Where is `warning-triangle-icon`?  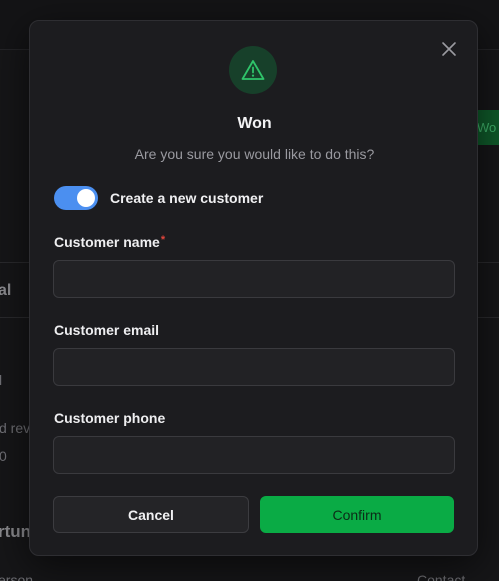 warning-triangle-icon is located at coordinates (253, 70).